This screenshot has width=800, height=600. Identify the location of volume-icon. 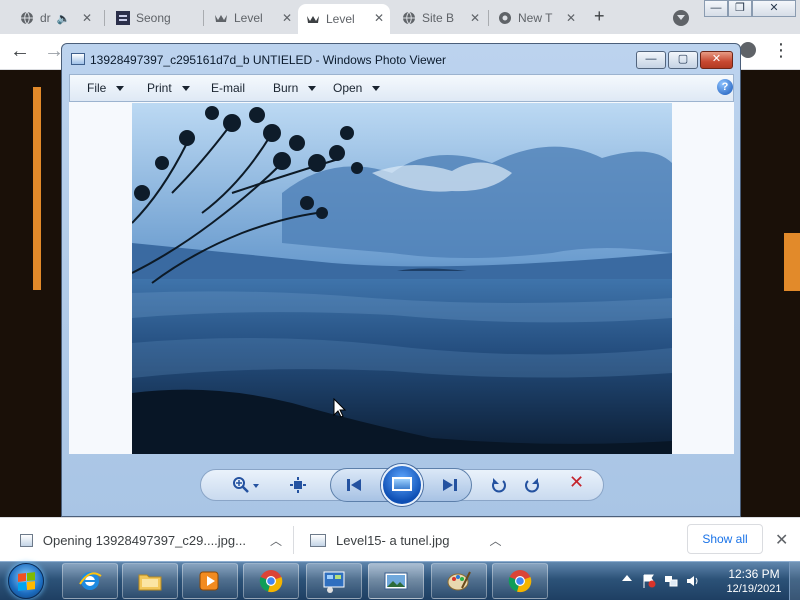
(693, 581).